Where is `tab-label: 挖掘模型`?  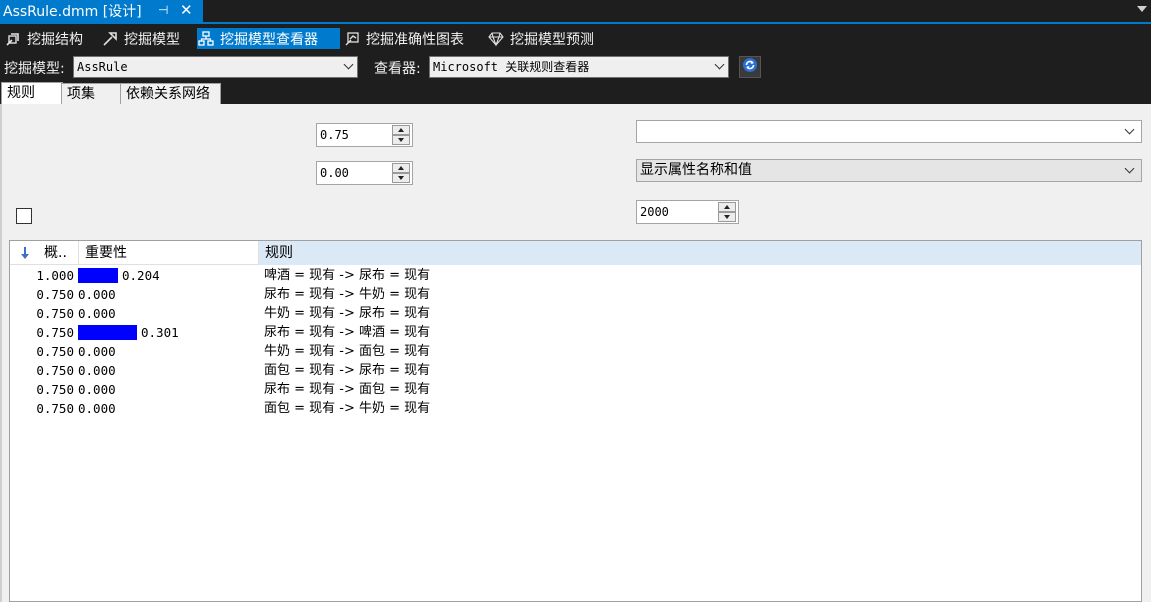
tab-label: 挖掘模型 is located at coordinates (152, 39).